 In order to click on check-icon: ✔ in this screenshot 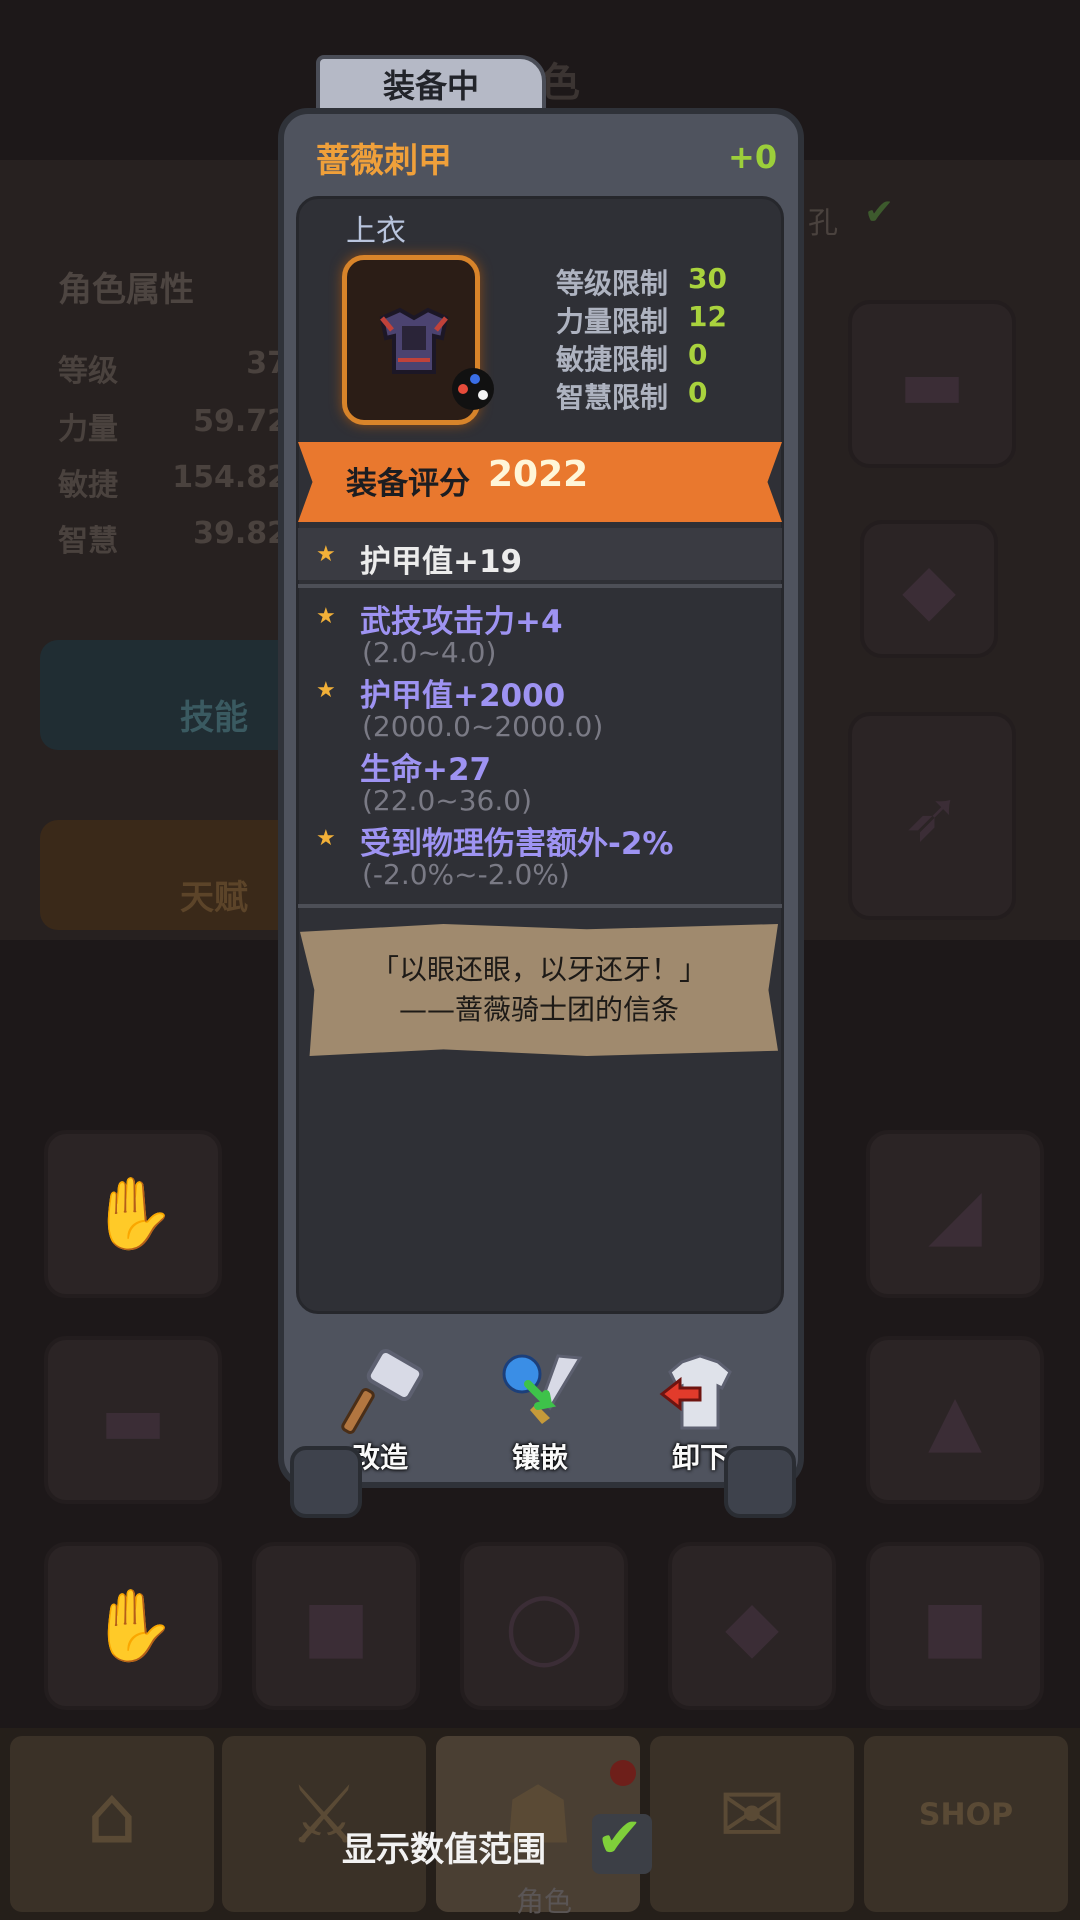, I will do `click(619, 1838)`.